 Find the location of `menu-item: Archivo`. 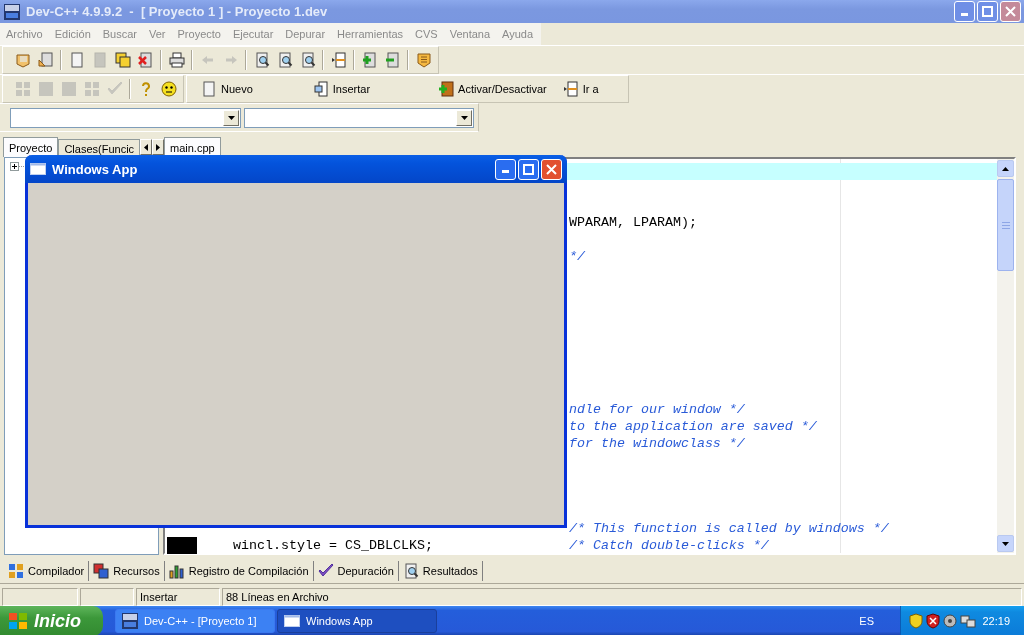

menu-item: Archivo is located at coordinates (24, 34).